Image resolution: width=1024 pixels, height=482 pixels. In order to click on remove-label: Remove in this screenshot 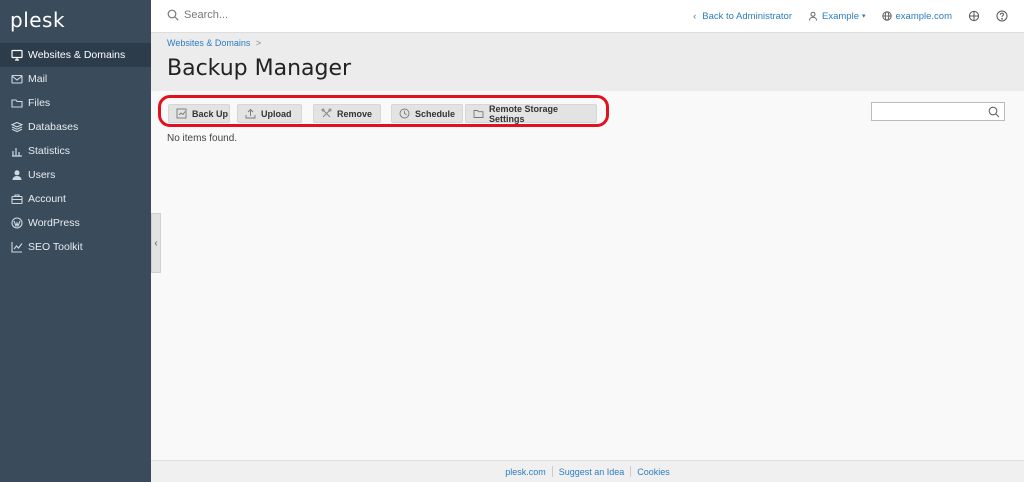, I will do `click(355, 113)`.